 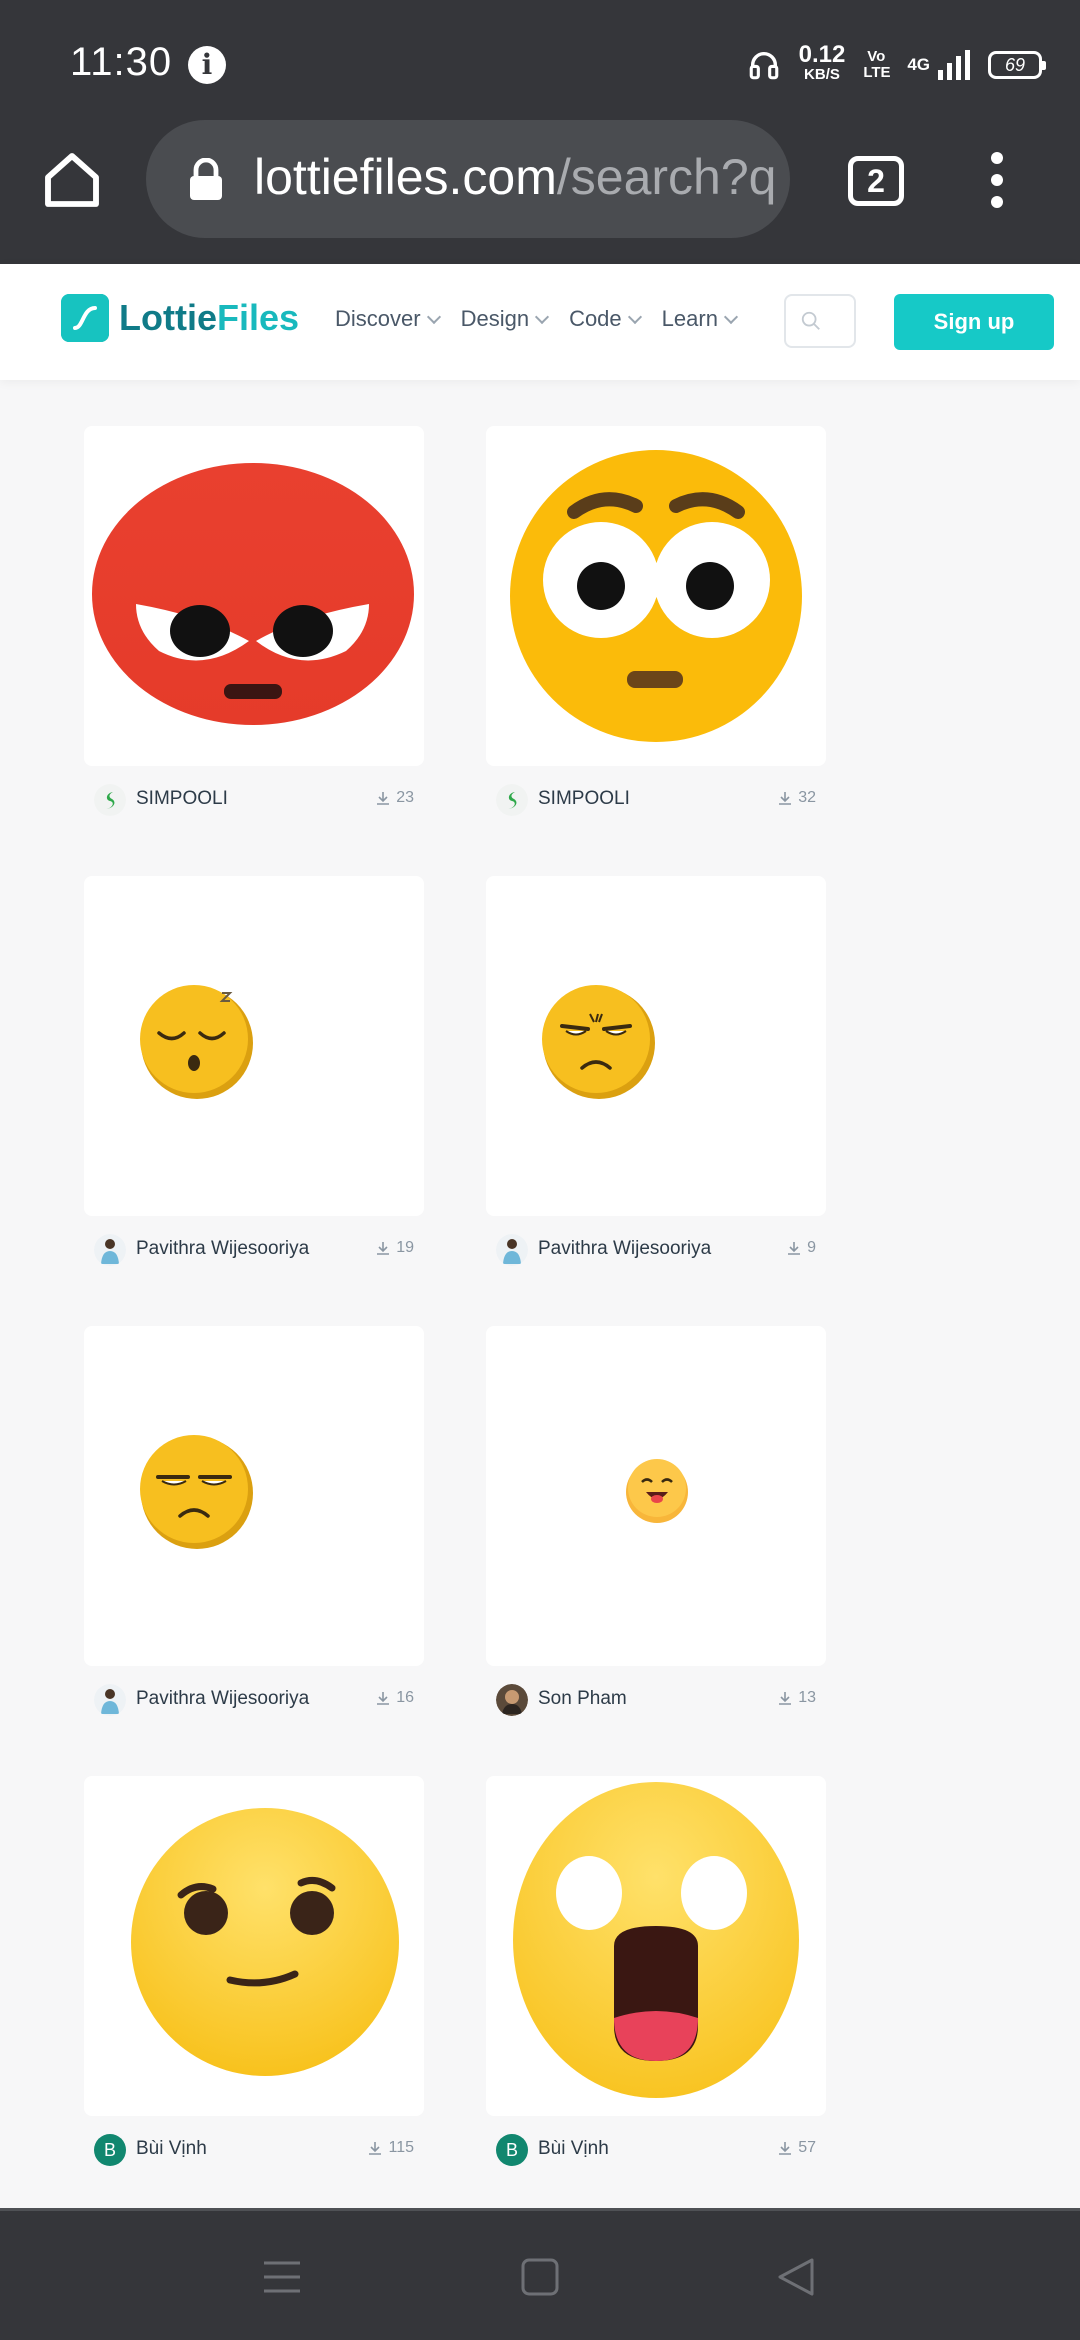 I want to click on system-navigation-bar, so click(x=540, y=2274).